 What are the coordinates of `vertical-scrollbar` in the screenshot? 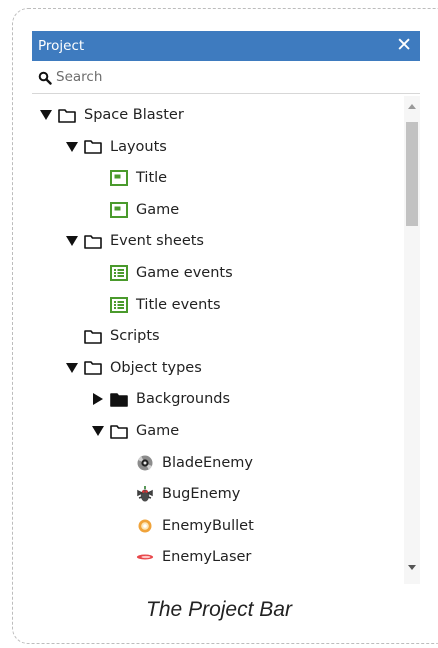 It's located at (412, 340).